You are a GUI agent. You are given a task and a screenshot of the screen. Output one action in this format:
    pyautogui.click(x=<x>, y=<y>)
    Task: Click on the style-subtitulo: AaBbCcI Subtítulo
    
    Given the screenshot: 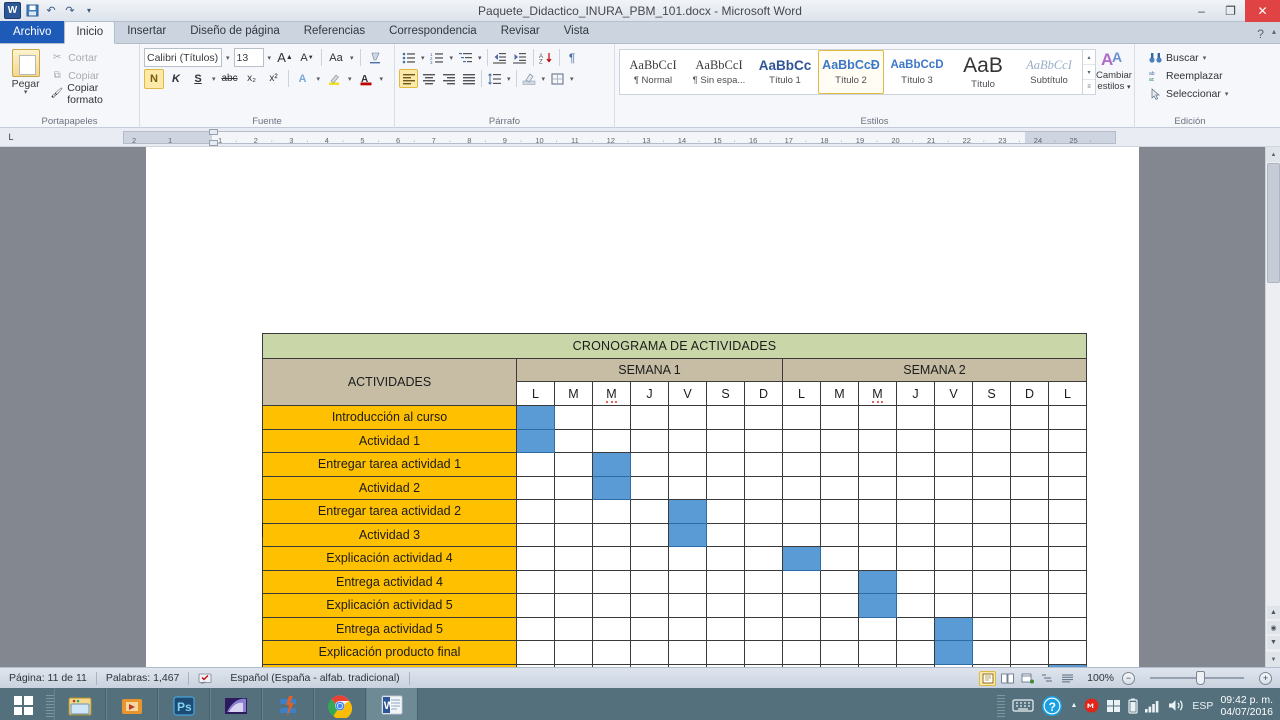 What is the action you would take?
    pyautogui.click(x=1049, y=72)
    